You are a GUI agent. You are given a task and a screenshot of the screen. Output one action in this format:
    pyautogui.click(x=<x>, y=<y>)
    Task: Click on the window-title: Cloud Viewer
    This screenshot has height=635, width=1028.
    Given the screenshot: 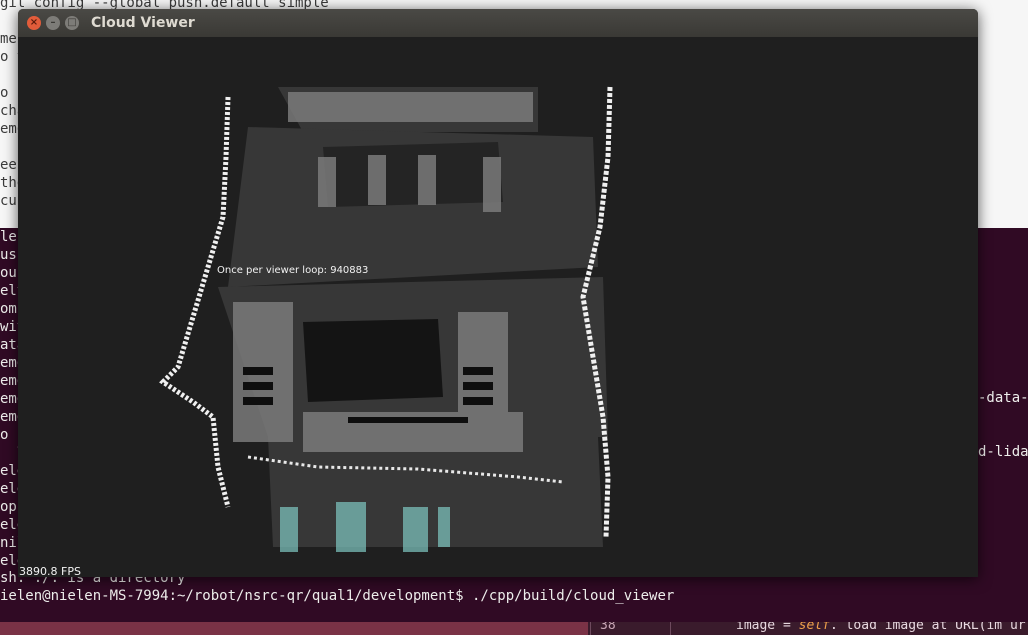 What is the action you would take?
    pyautogui.click(x=143, y=23)
    